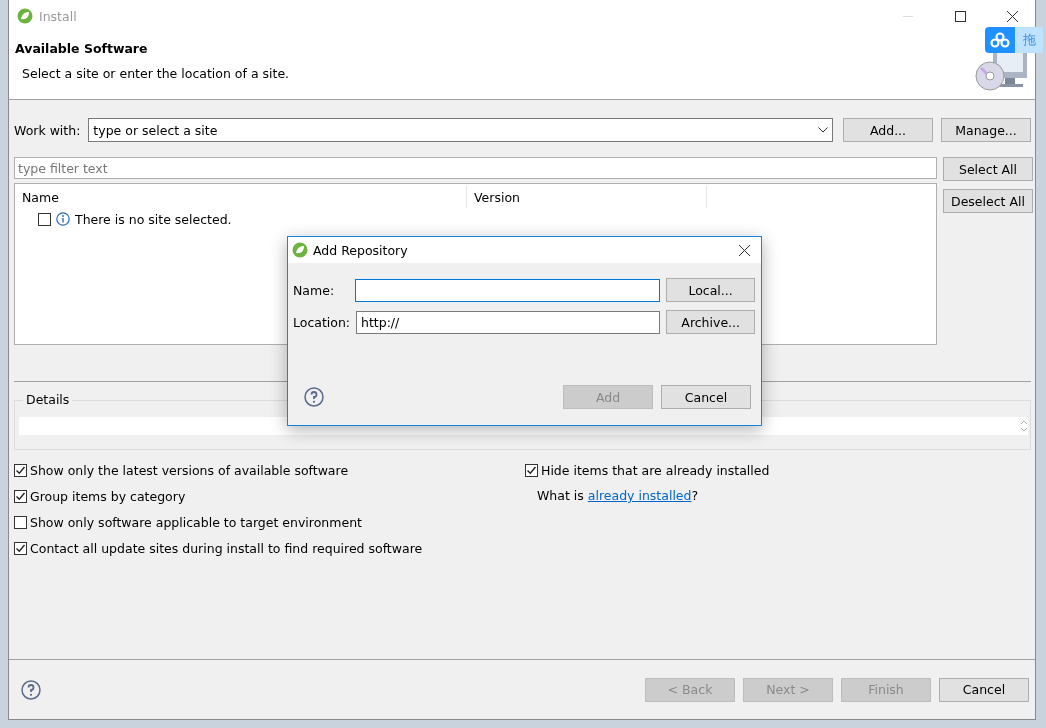  I want to click on cloud-icon, so click(1000, 40).